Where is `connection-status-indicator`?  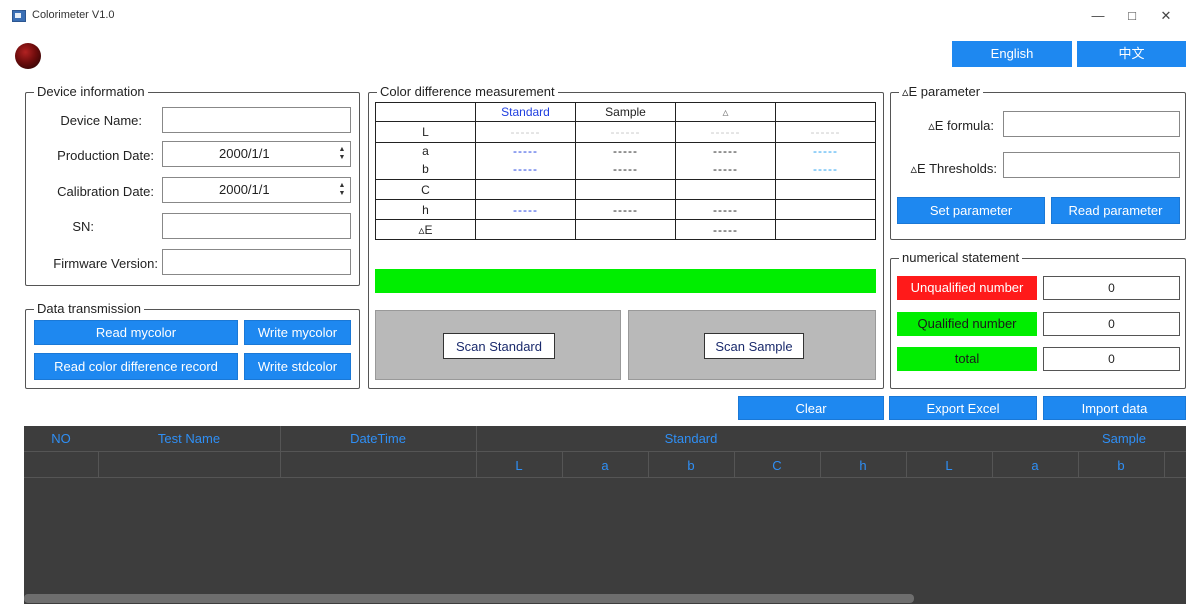 connection-status-indicator is located at coordinates (28, 56).